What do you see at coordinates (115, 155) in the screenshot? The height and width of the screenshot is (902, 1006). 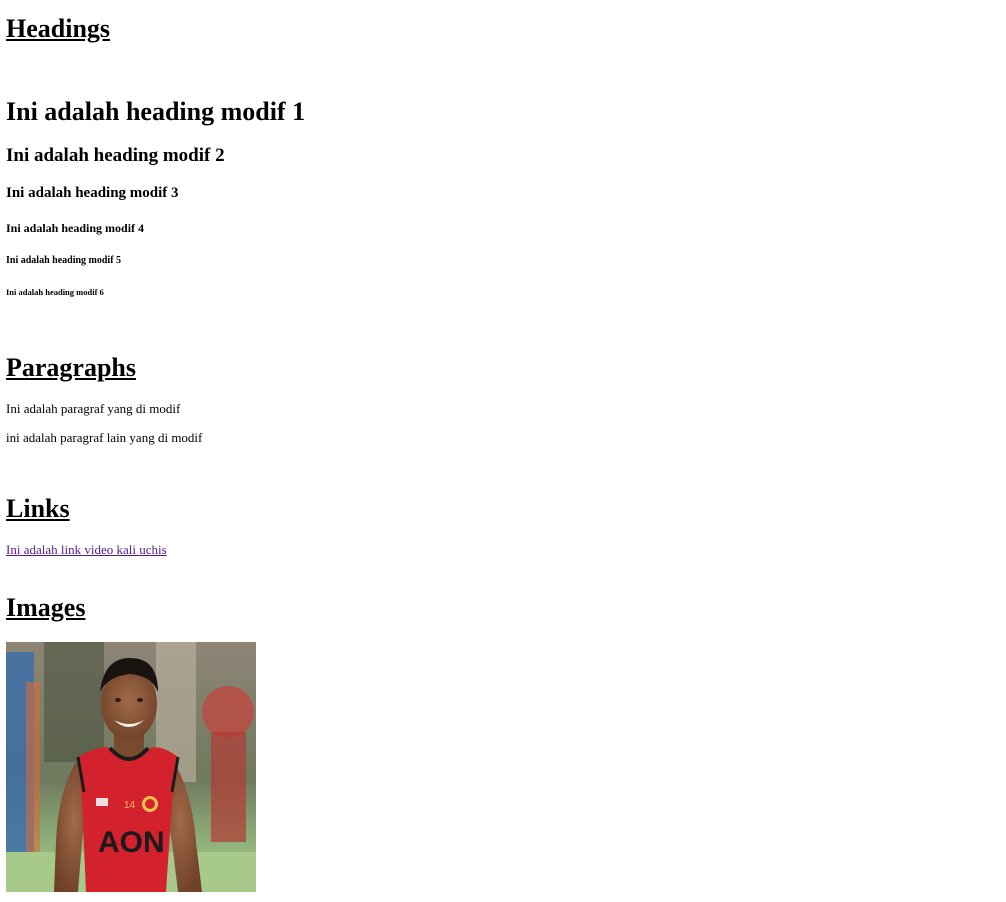 I see `heading-2: Ini adalah heading modif 2` at bounding box center [115, 155].